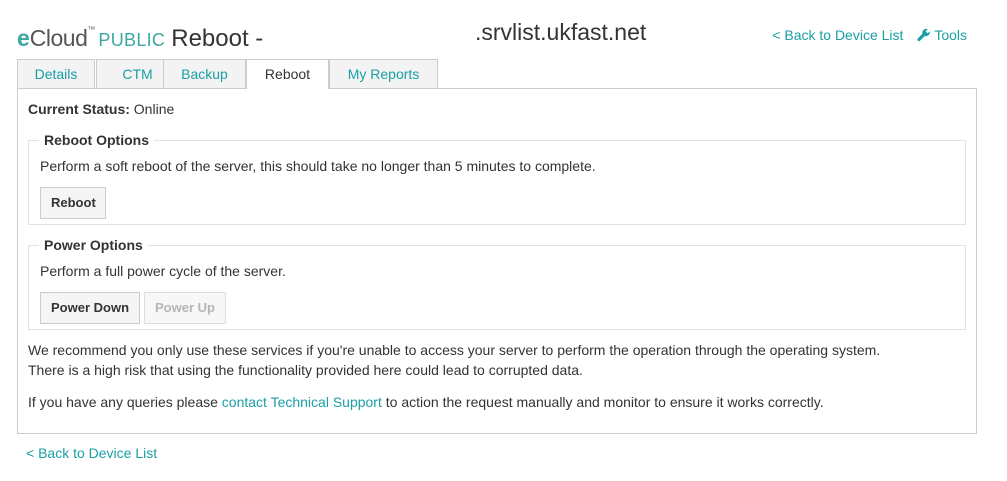 This screenshot has height=481, width=1007. What do you see at coordinates (924, 36) in the screenshot?
I see `wrench-icon` at bounding box center [924, 36].